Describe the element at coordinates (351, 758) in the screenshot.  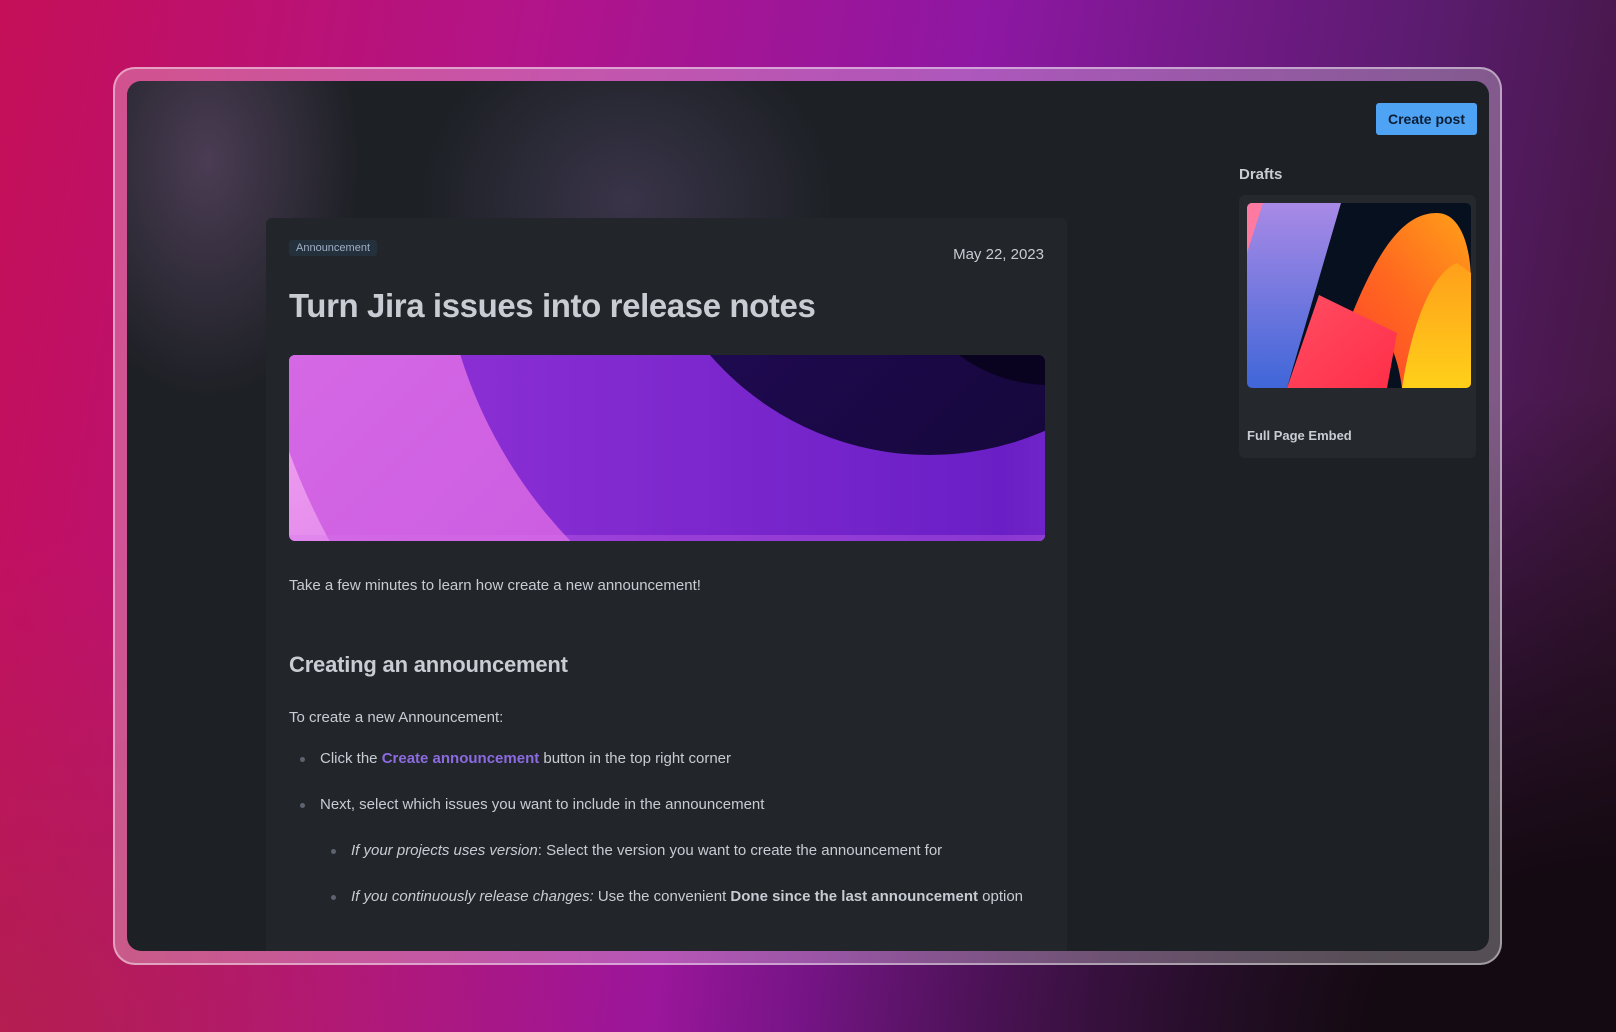
I see `step-text: Click the` at that location.